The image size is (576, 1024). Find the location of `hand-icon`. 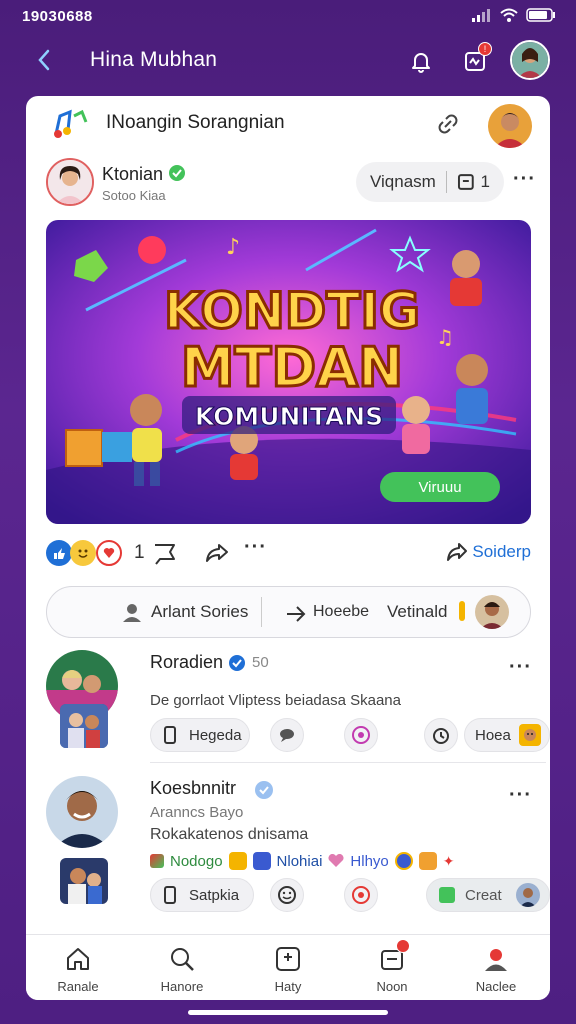

hand-icon is located at coordinates (462, 611).